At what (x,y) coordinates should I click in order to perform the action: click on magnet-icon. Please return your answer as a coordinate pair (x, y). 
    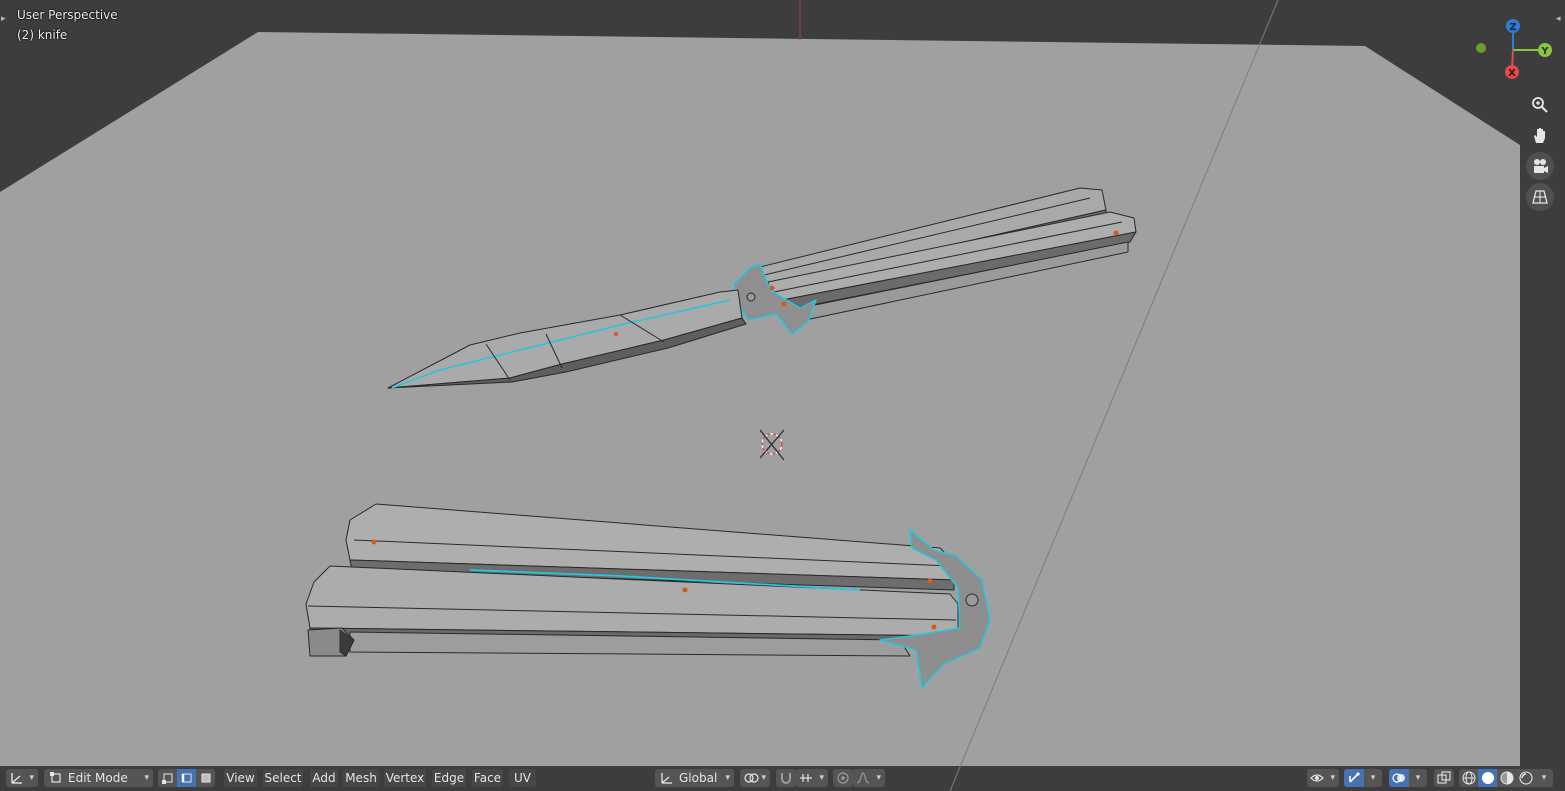
    Looking at the image, I should click on (786, 778).